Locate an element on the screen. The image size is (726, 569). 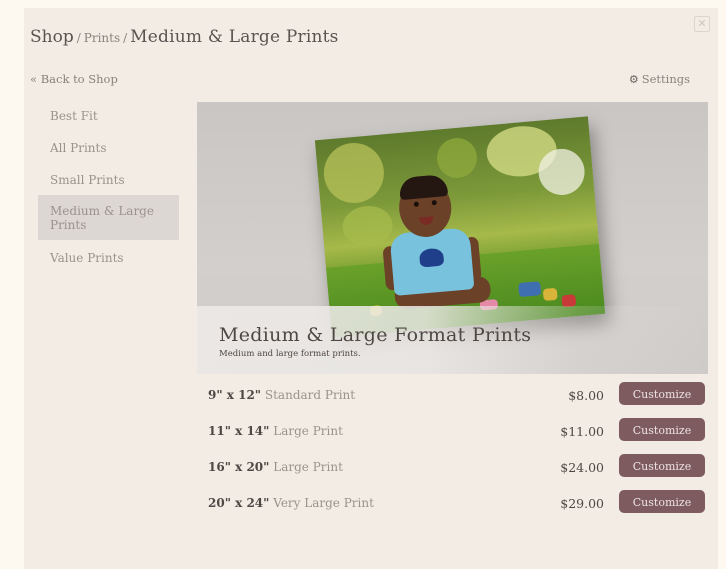
hero-title: Medium & Large Format Prints is located at coordinates (375, 335).